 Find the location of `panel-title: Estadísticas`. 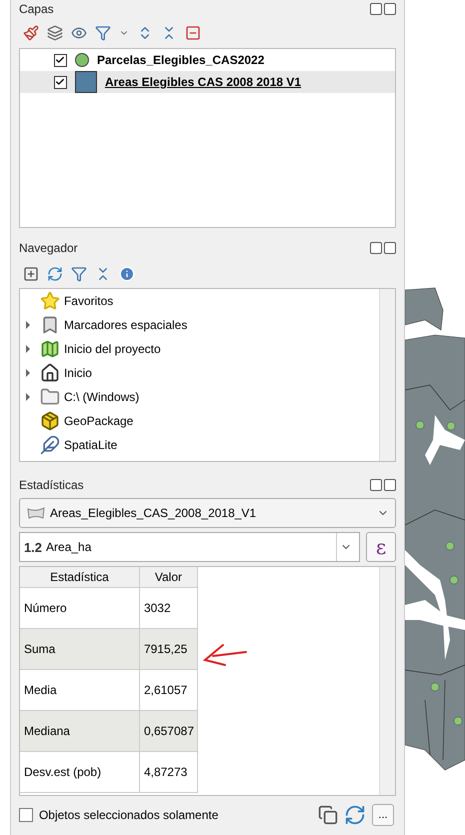

panel-title: Estadísticas is located at coordinates (51, 485).